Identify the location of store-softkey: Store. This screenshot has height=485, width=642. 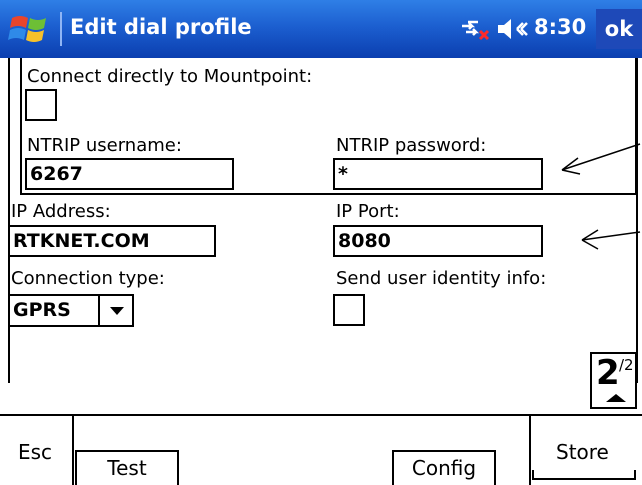
(582, 452).